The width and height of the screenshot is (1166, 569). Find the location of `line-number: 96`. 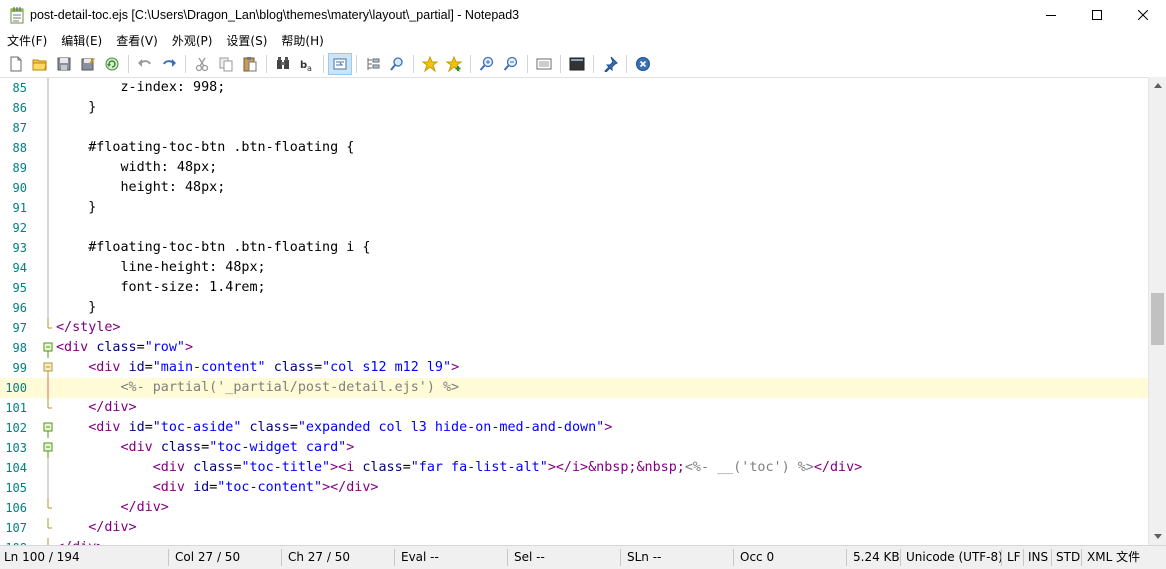

line-number: 96 is located at coordinates (19, 308).